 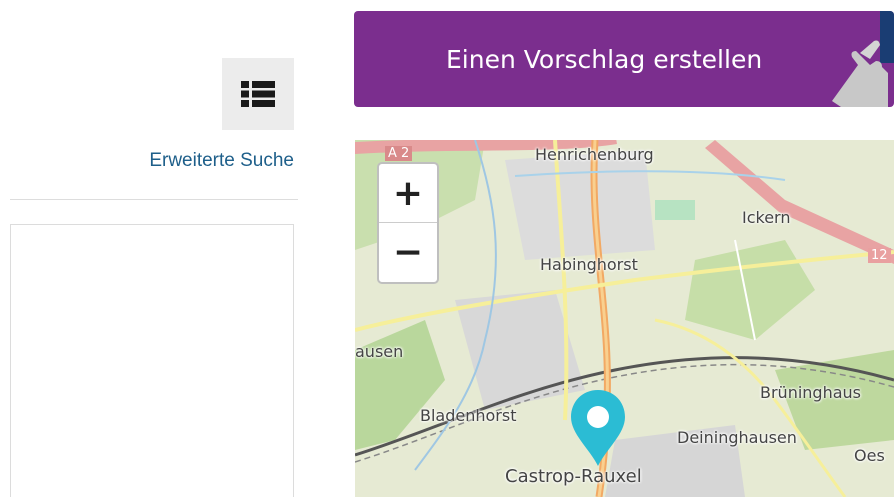 I want to click on divider, so click(x=154, y=199).